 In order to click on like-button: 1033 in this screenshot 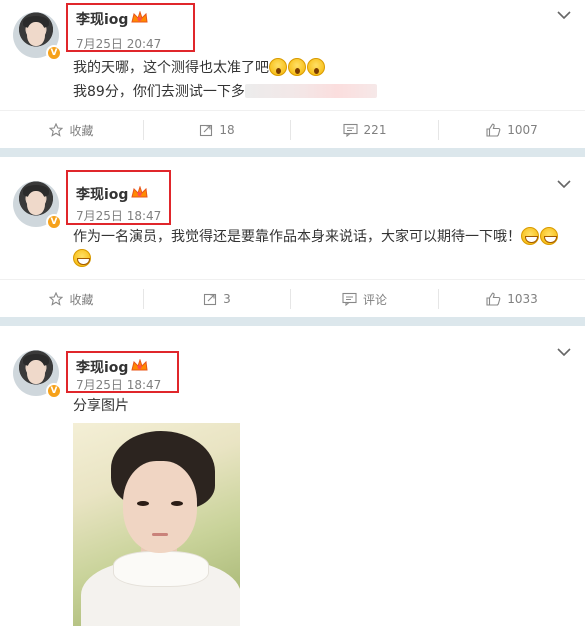, I will do `click(512, 299)`.